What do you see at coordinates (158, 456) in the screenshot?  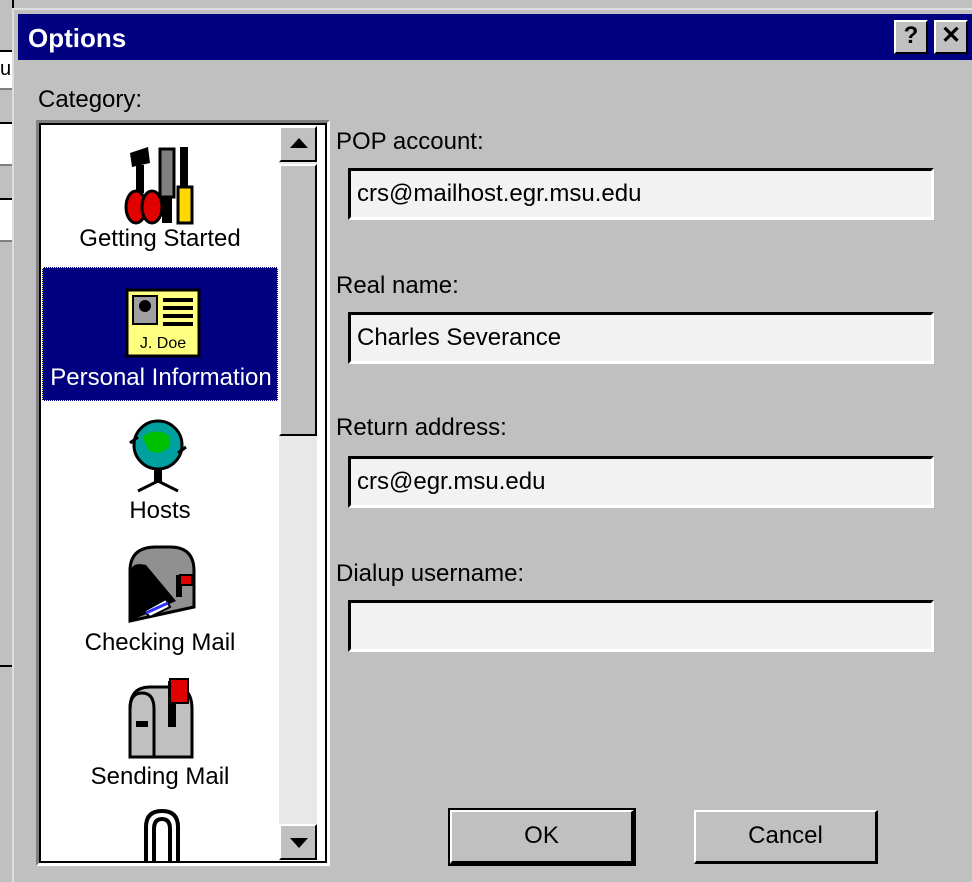 I see `globe-icon` at bounding box center [158, 456].